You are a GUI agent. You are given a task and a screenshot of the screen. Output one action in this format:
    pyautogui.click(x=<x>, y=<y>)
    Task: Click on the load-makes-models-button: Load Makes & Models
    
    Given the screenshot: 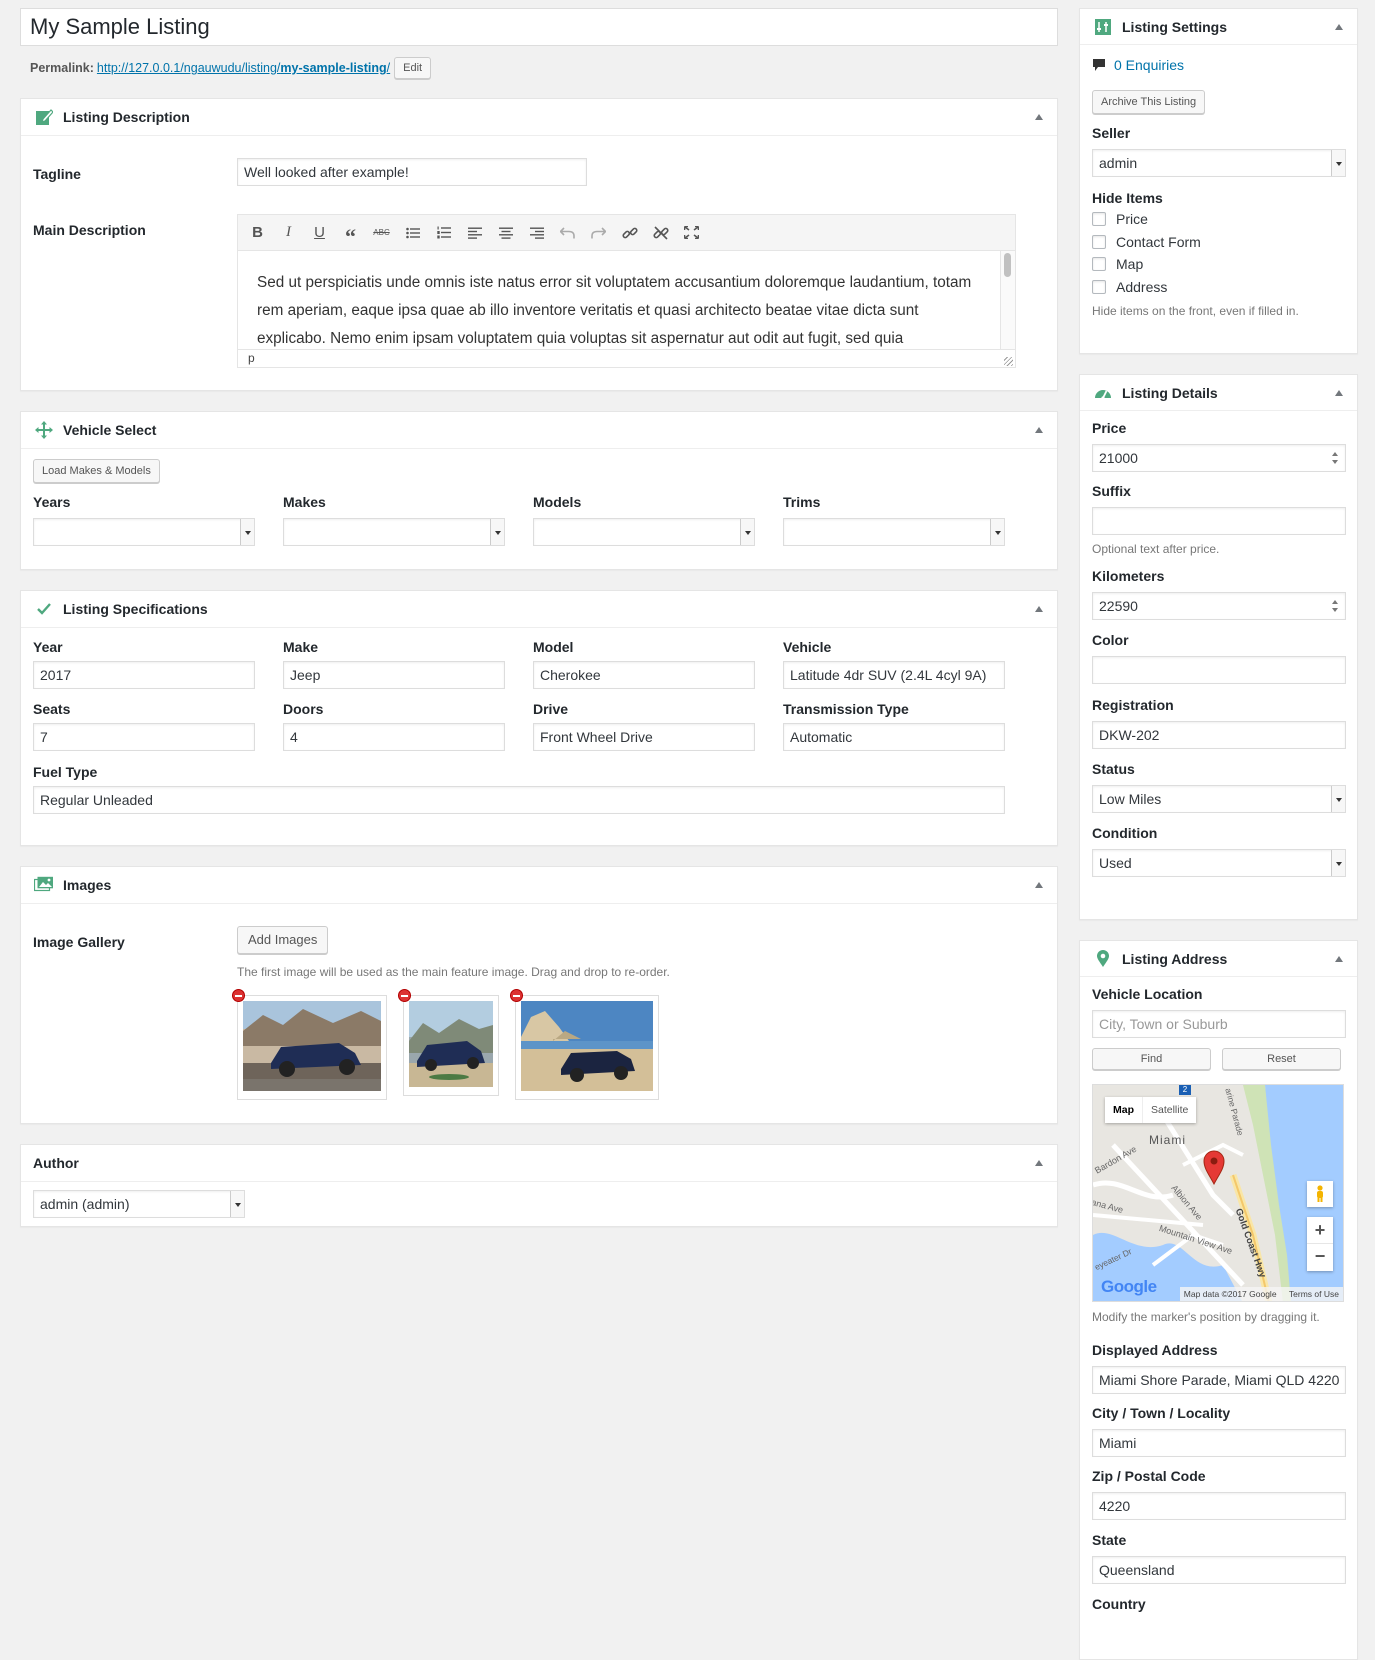 What is the action you would take?
    pyautogui.click(x=96, y=471)
    